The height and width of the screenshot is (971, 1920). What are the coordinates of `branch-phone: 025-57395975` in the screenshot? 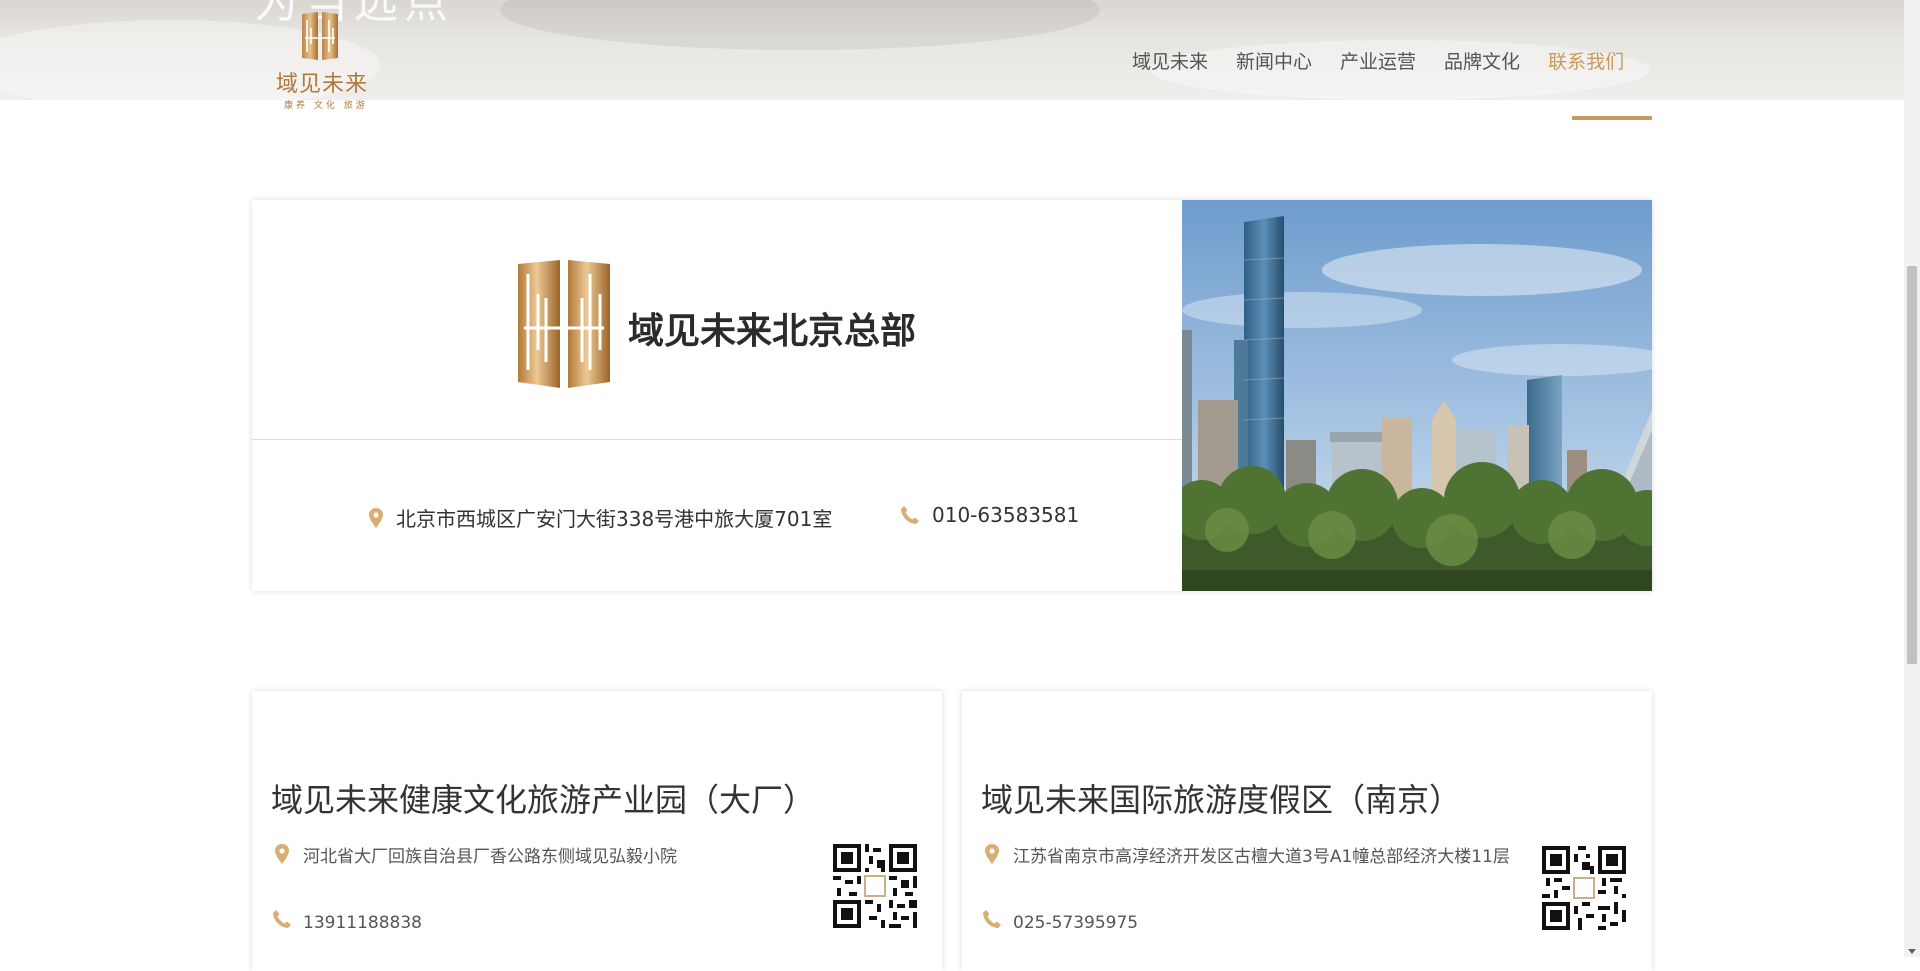 It's located at (1059, 923).